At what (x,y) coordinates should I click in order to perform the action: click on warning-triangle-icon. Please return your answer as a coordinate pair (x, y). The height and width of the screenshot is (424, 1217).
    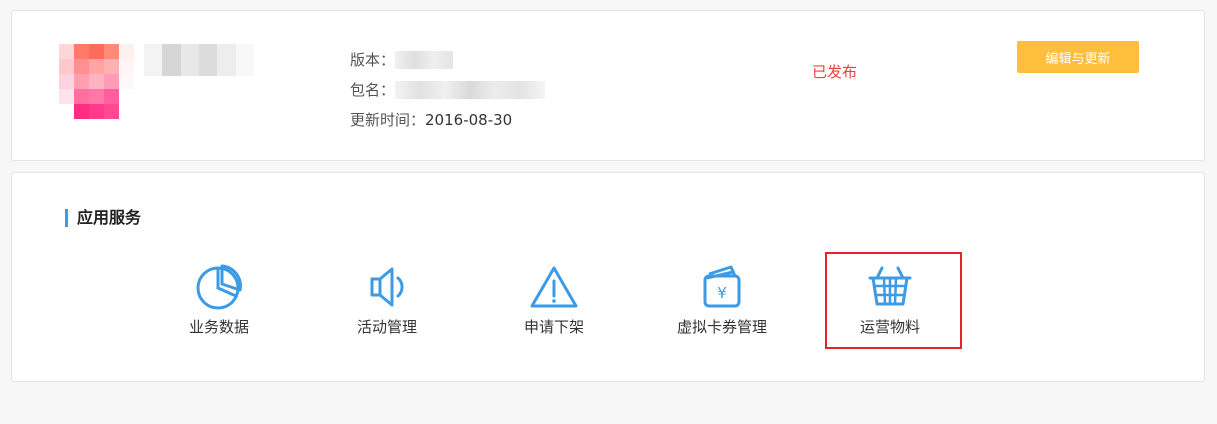
    Looking at the image, I should click on (554, 287).